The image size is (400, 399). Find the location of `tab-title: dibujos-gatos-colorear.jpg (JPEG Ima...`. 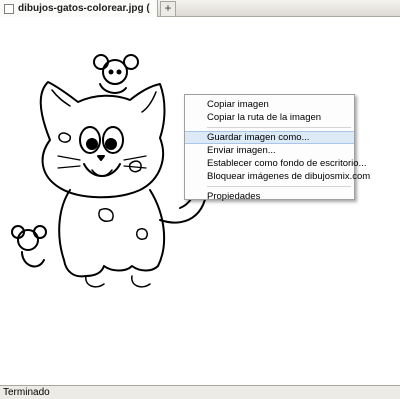

tab-title: dibujos-gatos-colorear.jpg (JPEG Ima... is located at coordinates (84, 8).